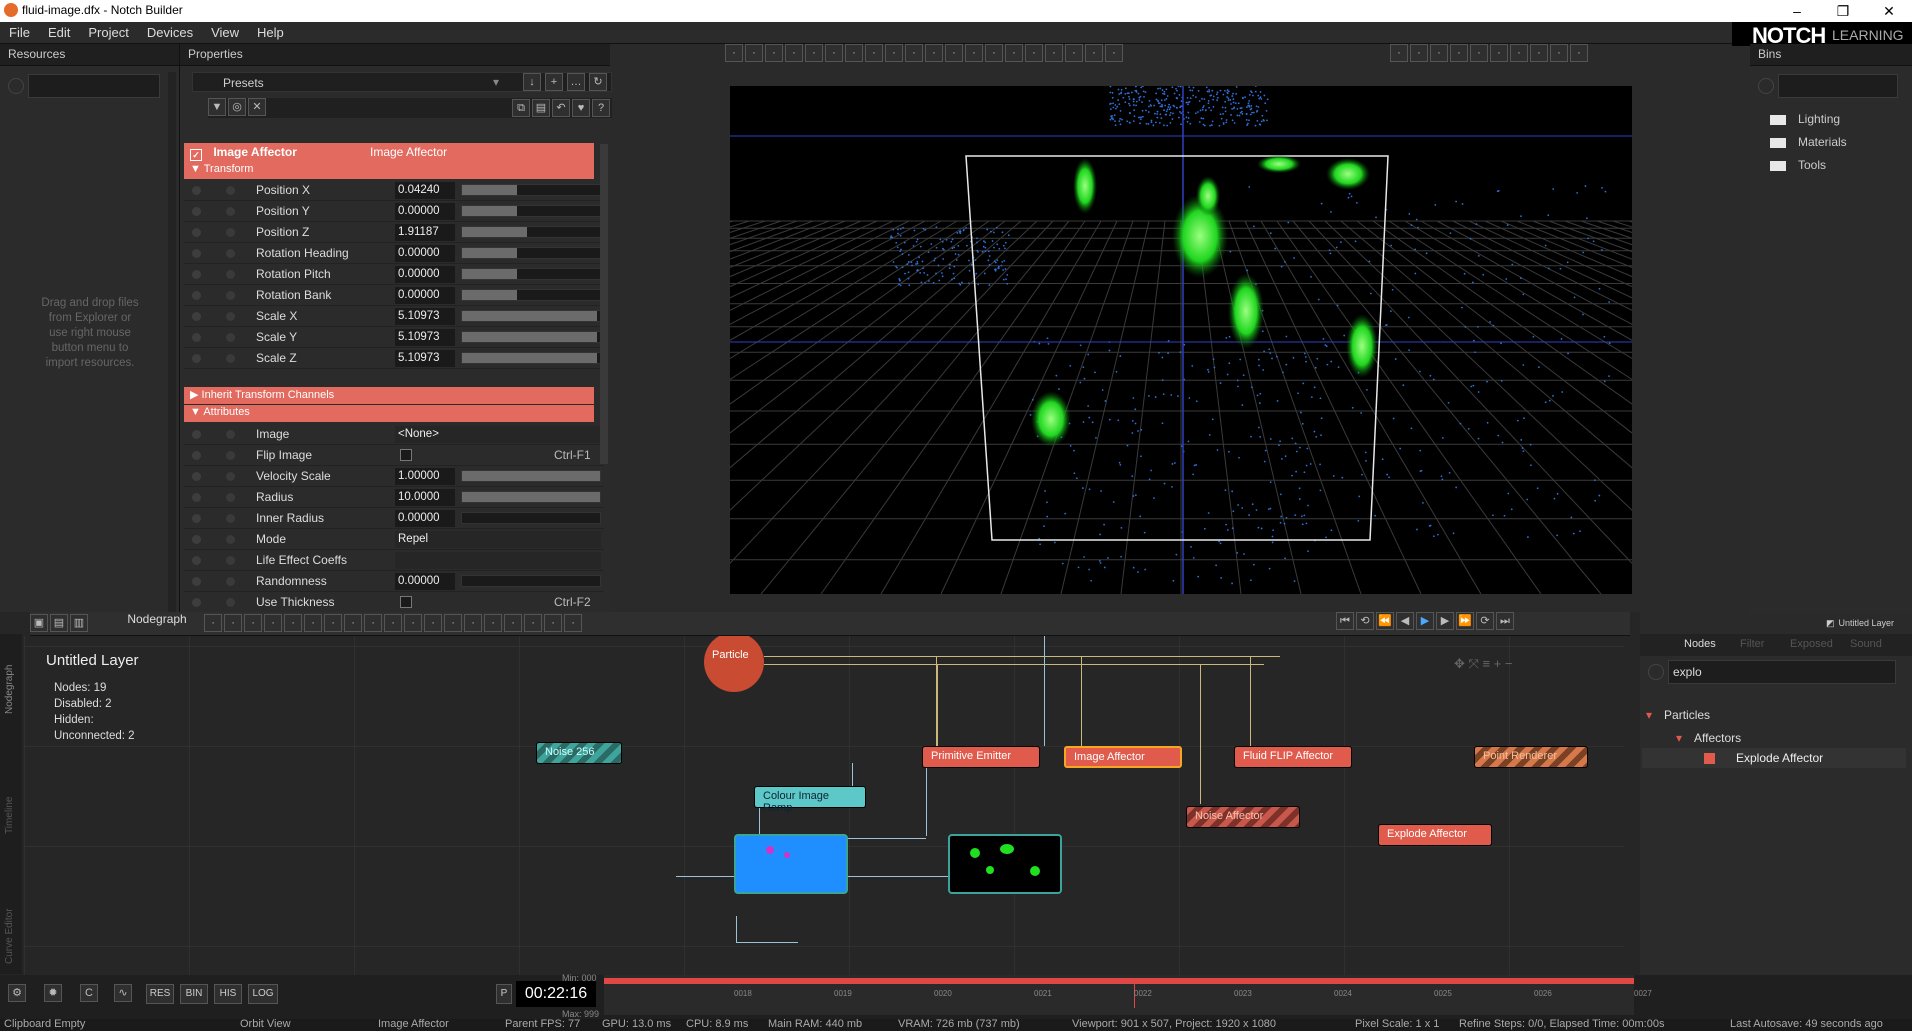 Image resolution: width=1912 pixels, height=1031 pixels. Describe the element at coordinates (1405, 621) in the screenshot. I see `step-back-icon: ◀` at that location.